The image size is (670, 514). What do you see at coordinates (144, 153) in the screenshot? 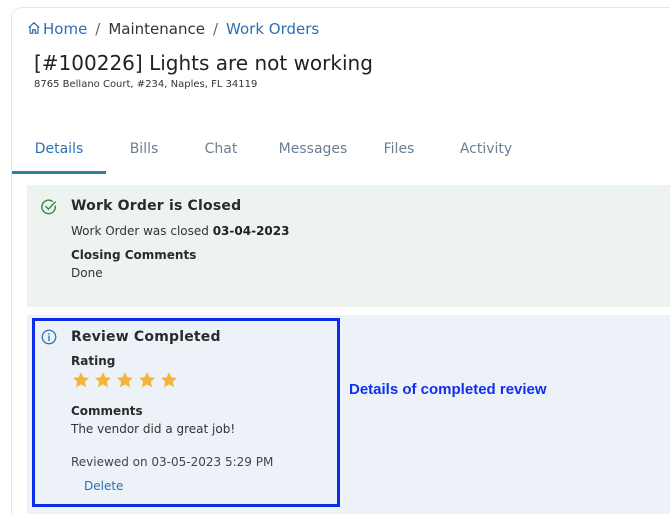
I see `tab-bills: Bills` at bounding box center [144, 153].